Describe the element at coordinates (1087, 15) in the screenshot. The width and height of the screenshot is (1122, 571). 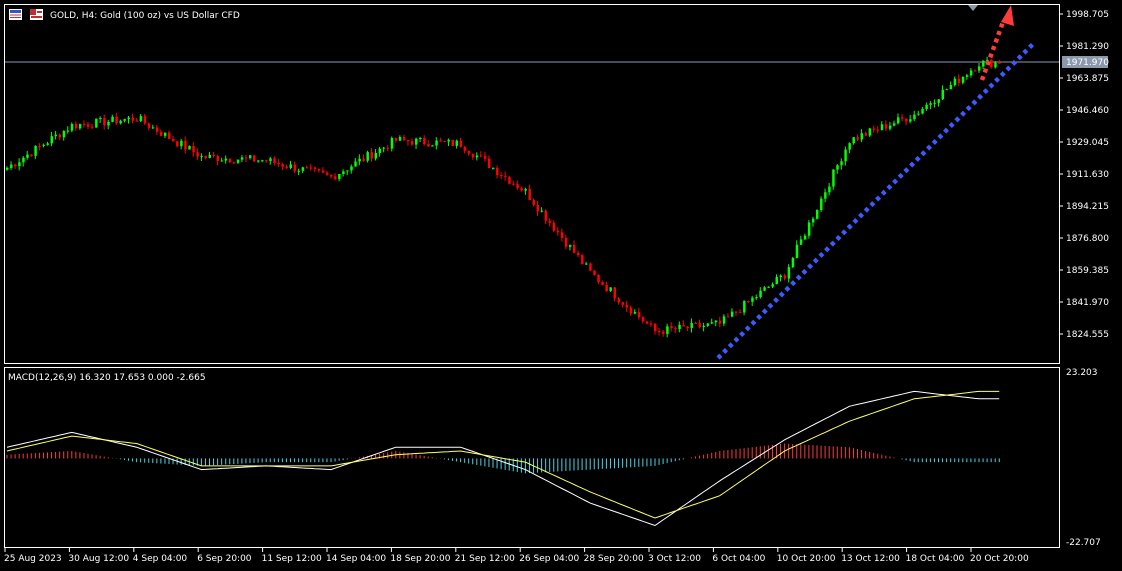
I see `price-tick-label: 1998.705` at that location.